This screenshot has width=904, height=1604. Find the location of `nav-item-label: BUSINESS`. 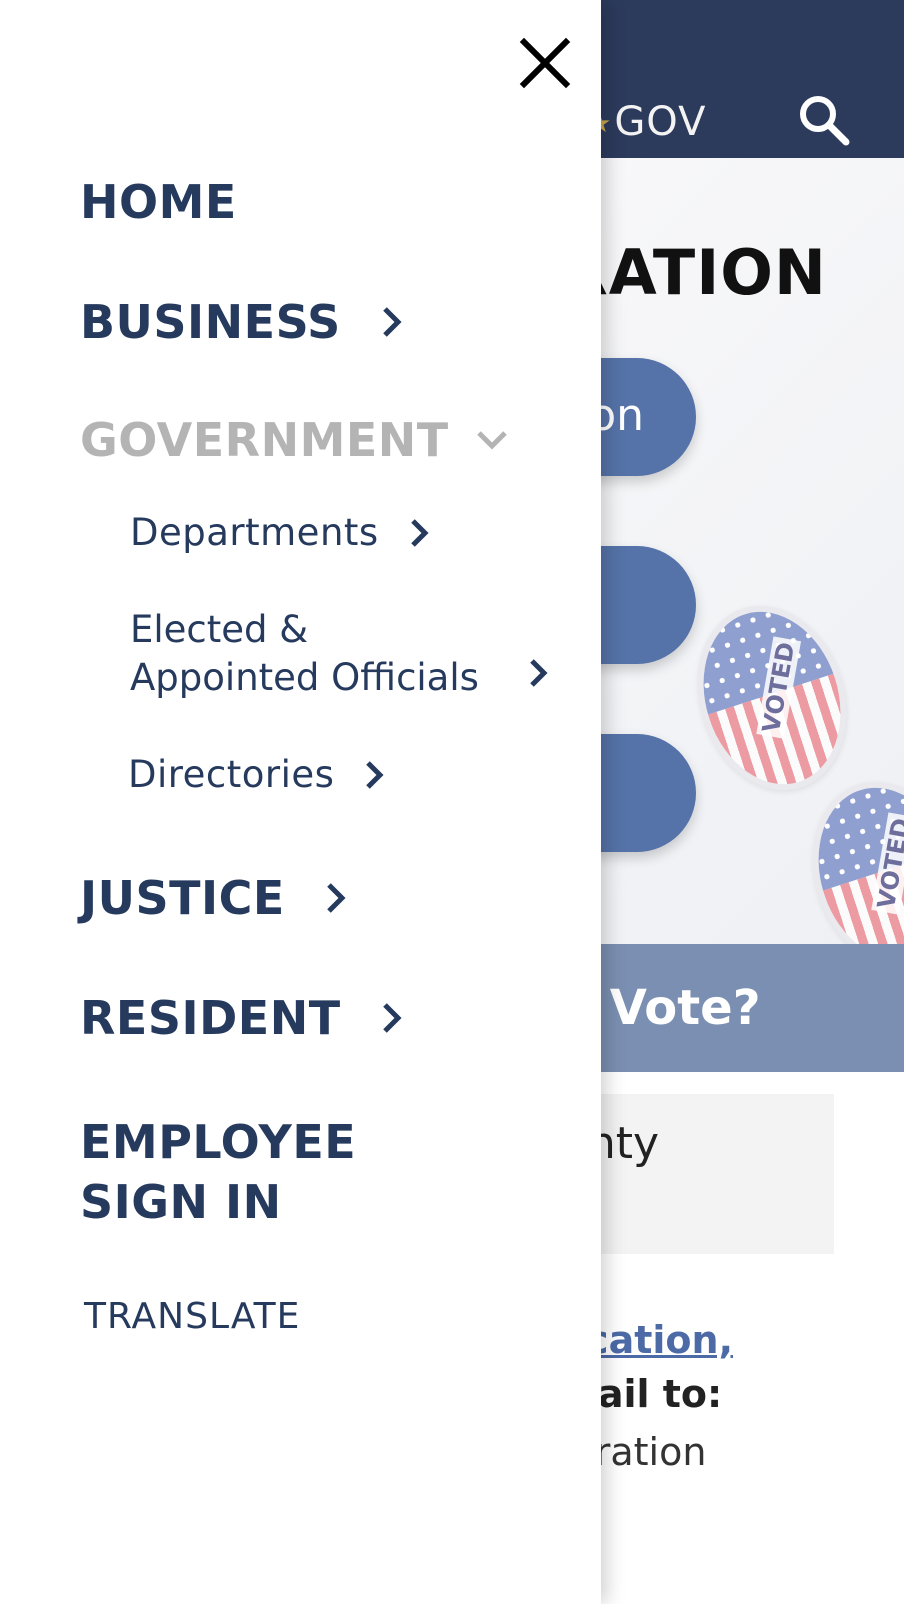

nav-item-label: BUSINESS is located at coordinates (210, 322).